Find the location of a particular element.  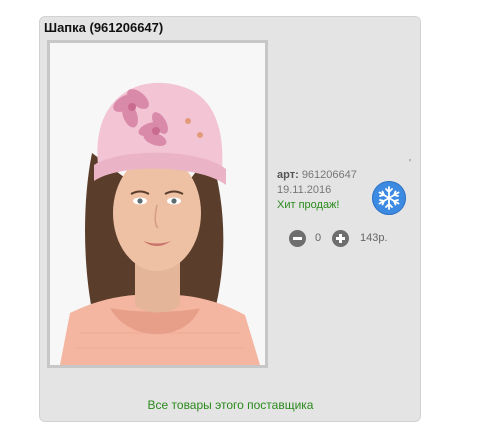

quantity-value: 0 is located at coordinates (318, 238).